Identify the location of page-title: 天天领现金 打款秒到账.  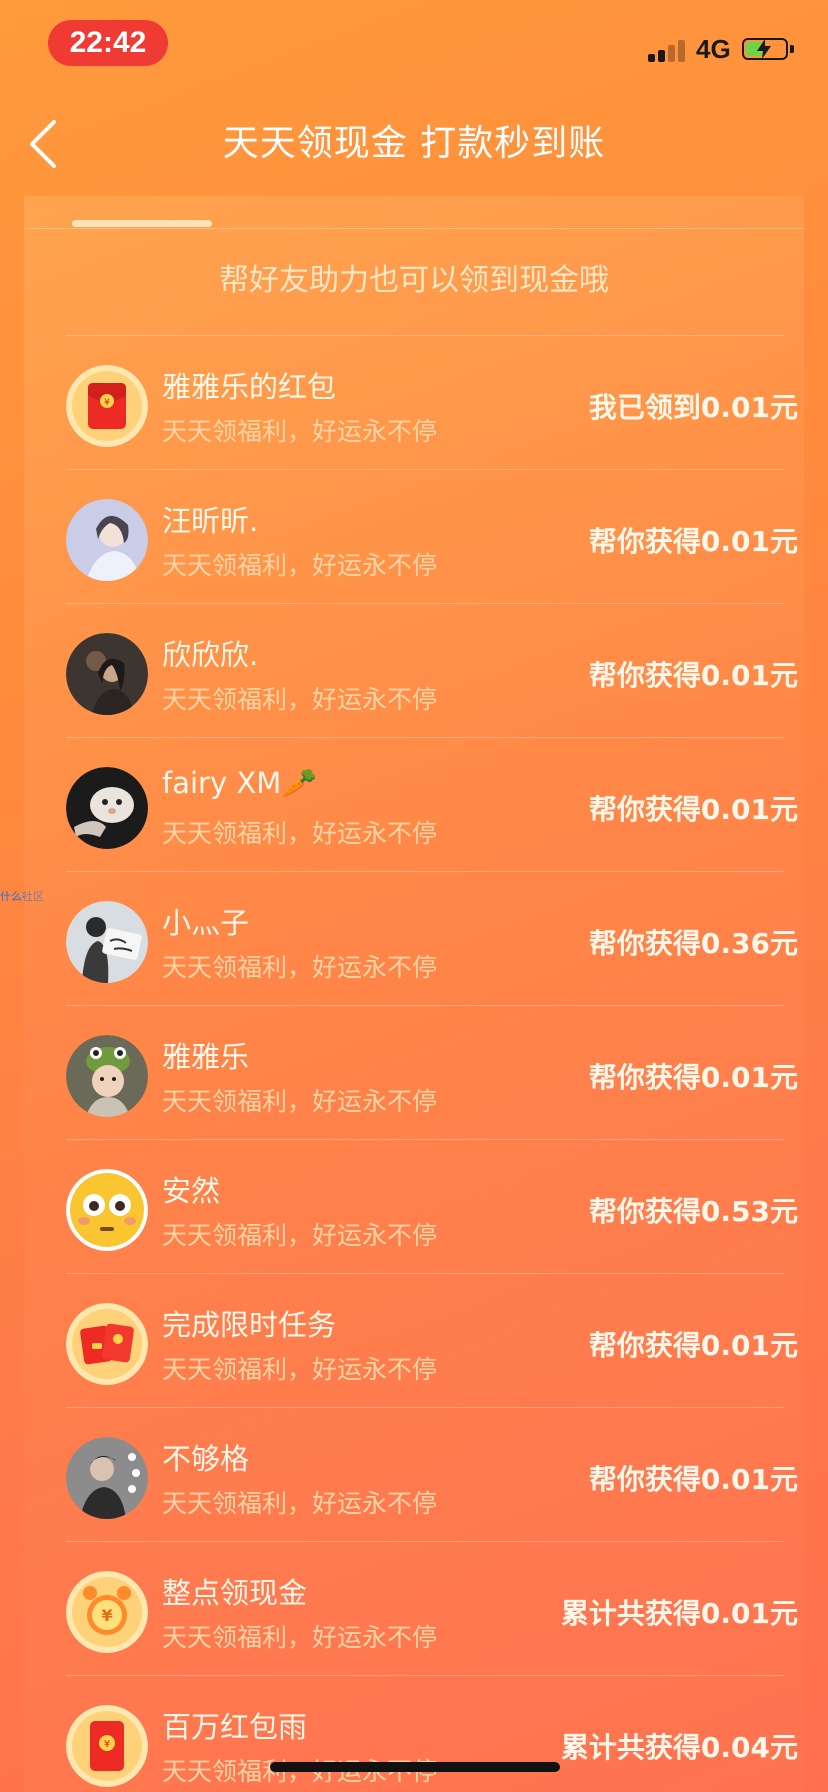
(414, 143).